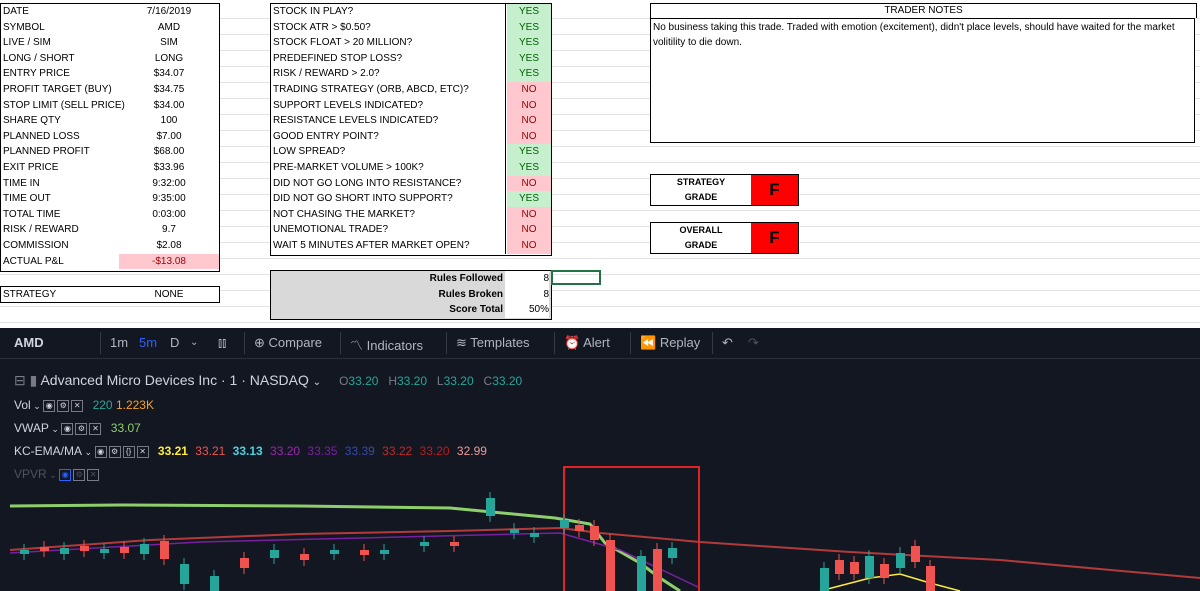  Describe the element at coordinates (222, 343) in the screenshot. I see `candle-type-icon: ⫾⫾` at that location.